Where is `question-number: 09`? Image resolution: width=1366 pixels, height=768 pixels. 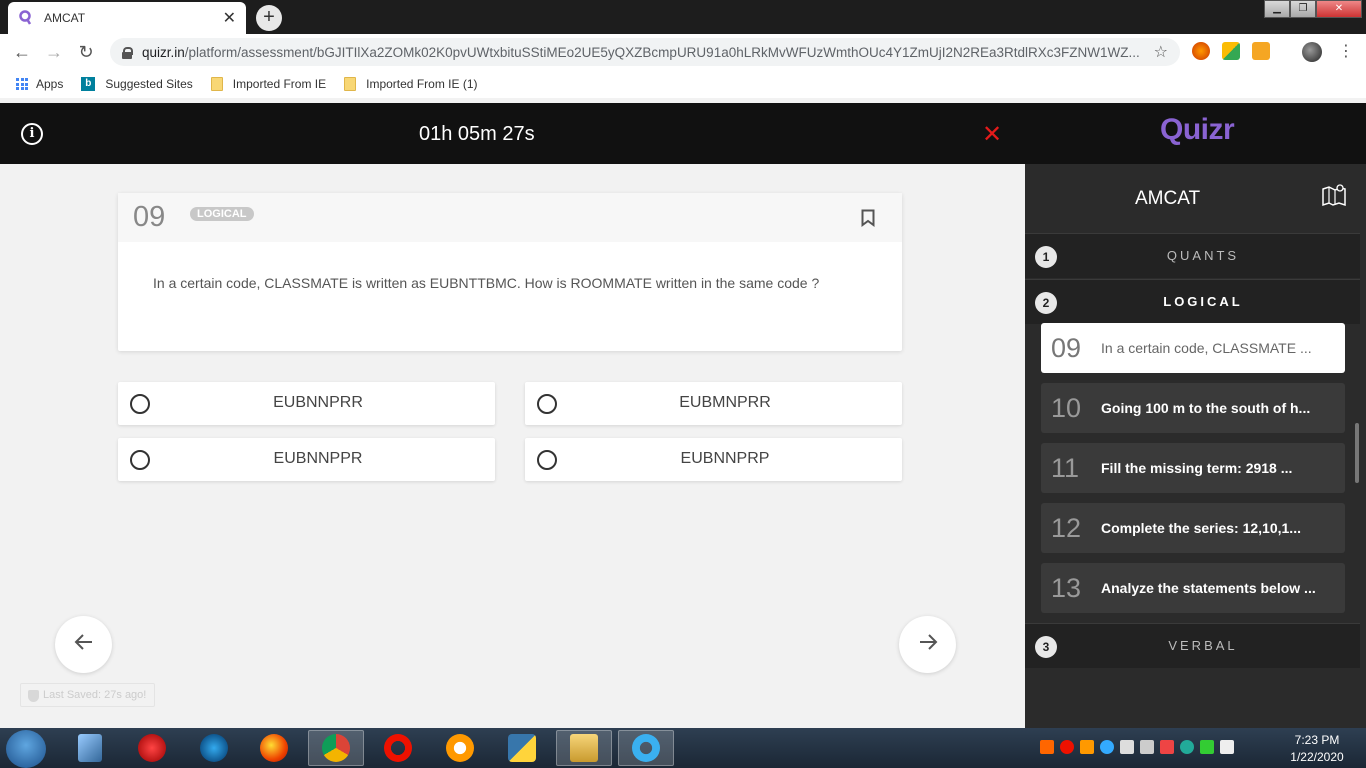
question-number: 09 is located at coordinates (149, 217).